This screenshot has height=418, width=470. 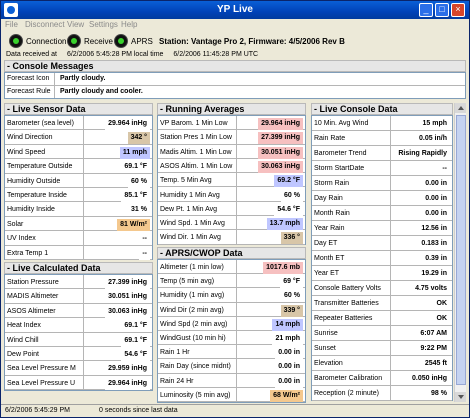 What do you see at coordinates (78, 109) in the screenshot?
I see `live-sensor-header: - Live Sensor Data` at bounding box center [78, 109].